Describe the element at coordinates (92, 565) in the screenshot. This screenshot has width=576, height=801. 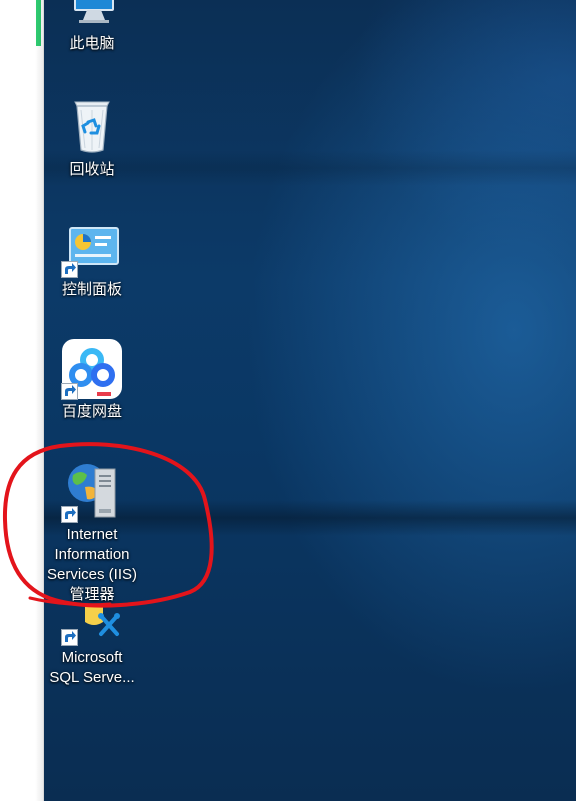
I see `desktop-icon-label: Internet Information Services (IIS) 管理器` at that location.